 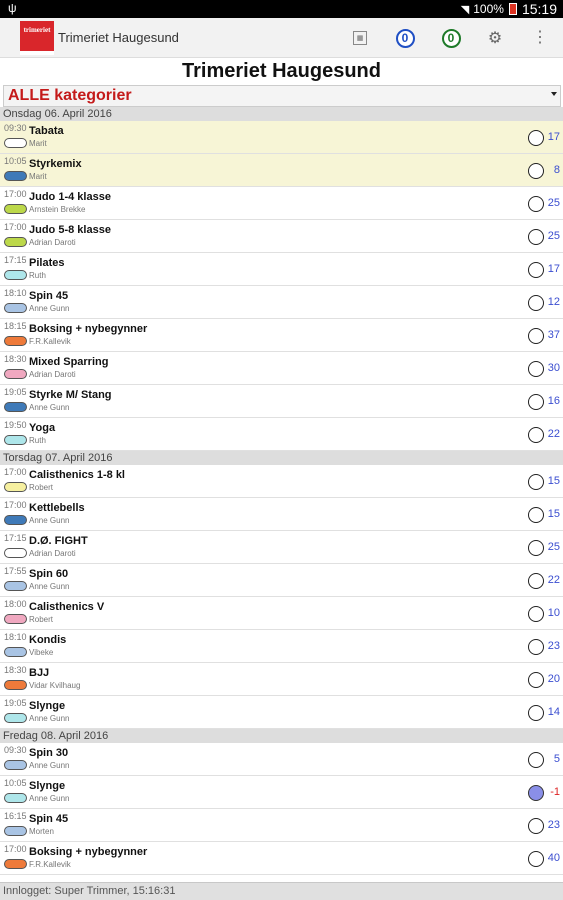 What do you see at coordinates (553, 679) in the screenshot?
I see `available-spots: 20` at bounding box center [553, 679].